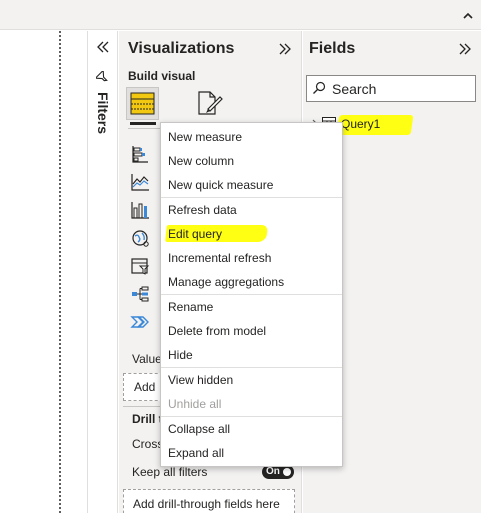  Describe the element at coordinates (140, 154) in the screenshot. I see `stacked-bar-chart-icon` at that location.